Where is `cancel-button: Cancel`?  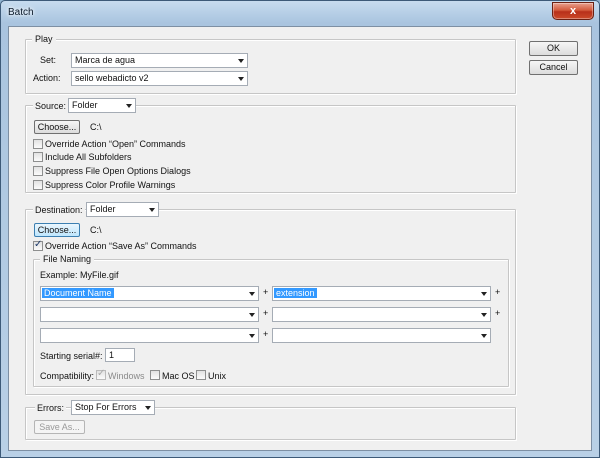 cancel-button: Cancel is located at coordinates (553, 67).